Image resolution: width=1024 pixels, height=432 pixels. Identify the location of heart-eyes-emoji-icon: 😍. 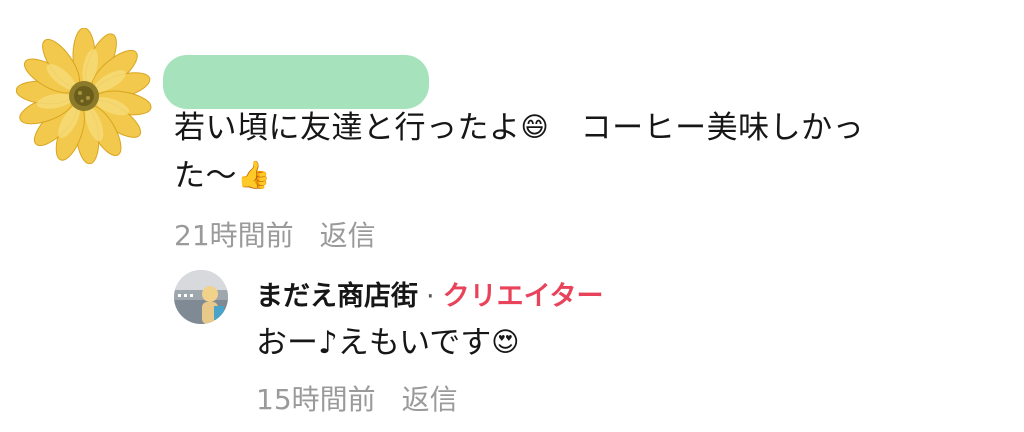
(505, 342).